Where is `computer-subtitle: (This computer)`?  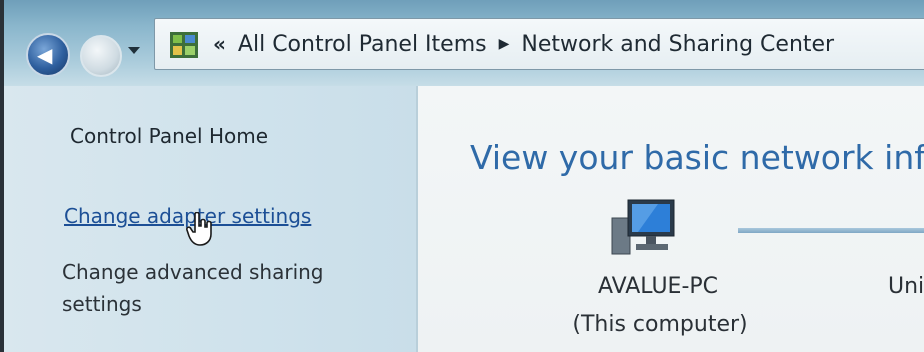 computer-subtitle: (This computer) is located at coordinates (660, 324).